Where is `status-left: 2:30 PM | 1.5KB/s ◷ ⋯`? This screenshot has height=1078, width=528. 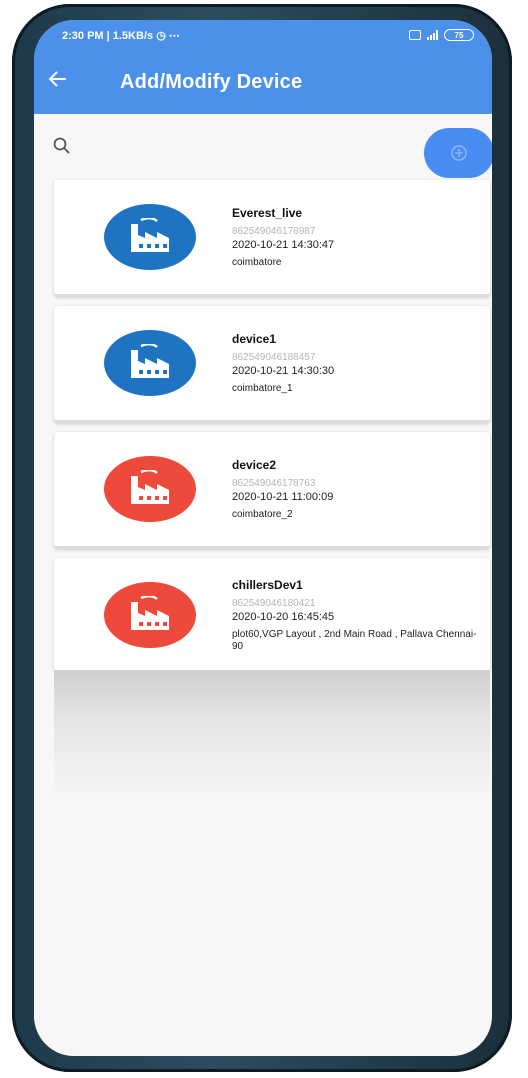 status-left: 2:30 PM | 1.5KB/s ◷ ⋯ is located at coordinates (121, 35).